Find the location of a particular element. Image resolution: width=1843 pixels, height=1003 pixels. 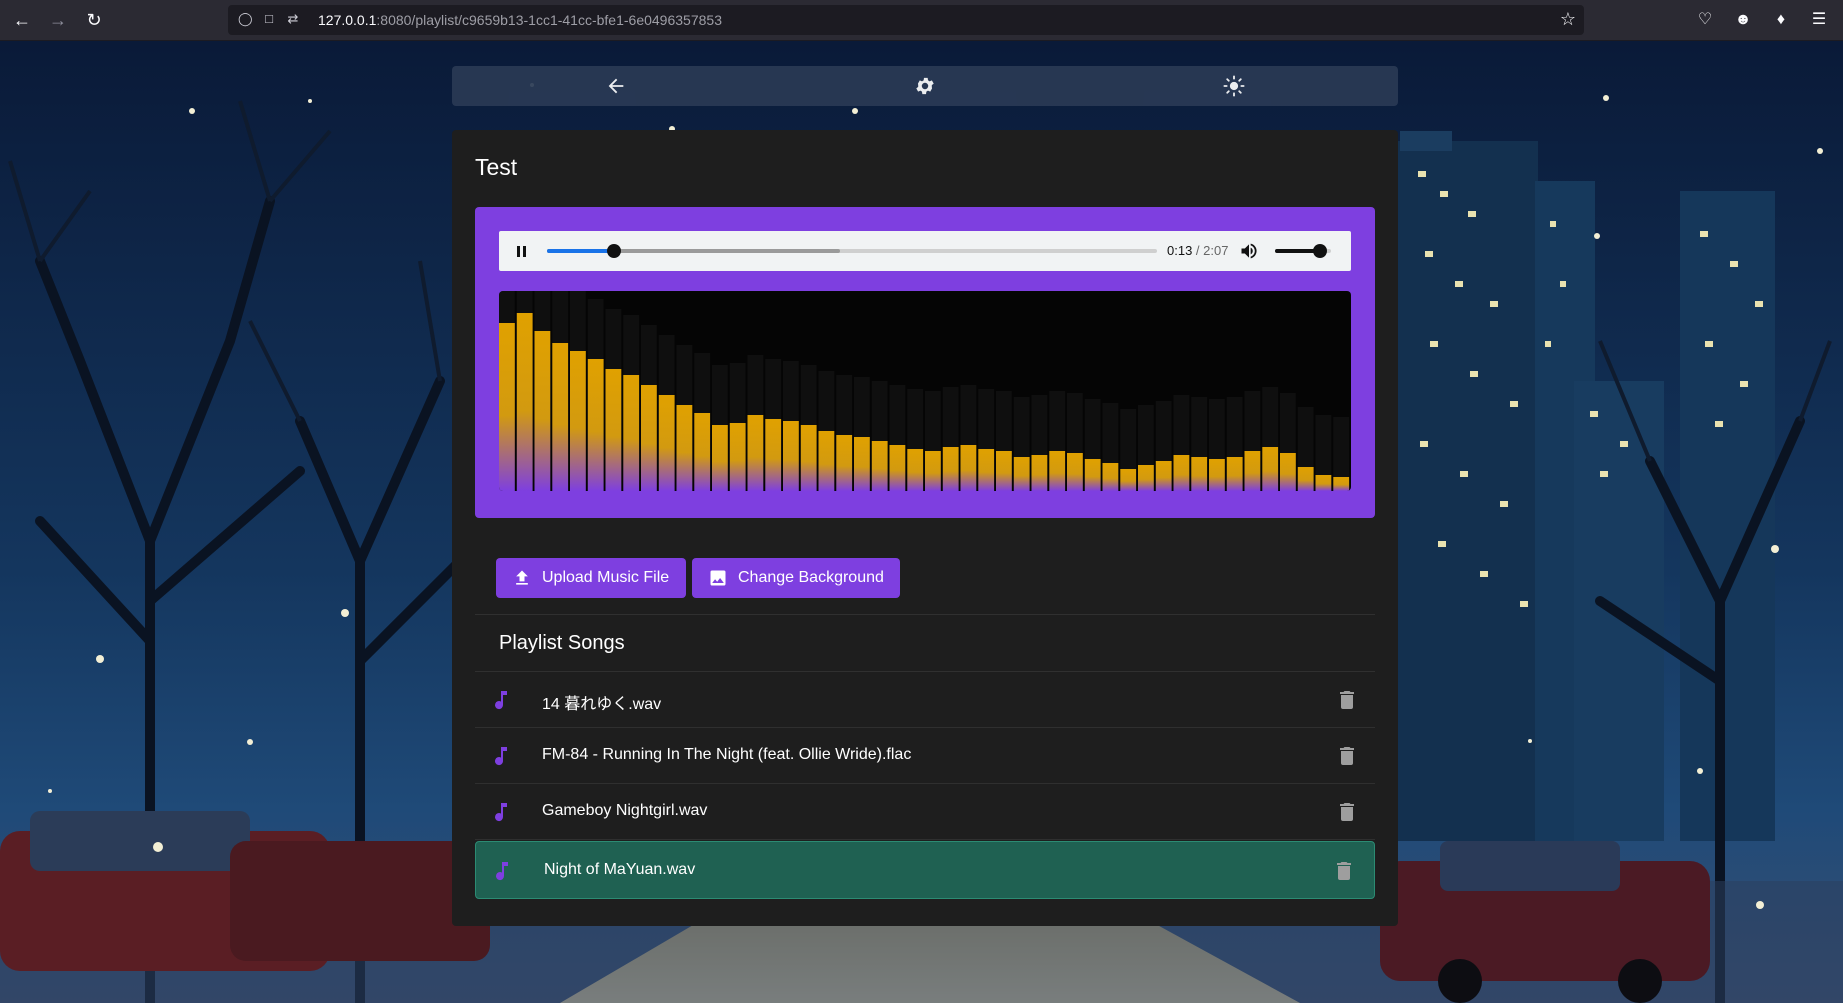

time-display: 0:13 / 2:07 is located at coordinates (1197, 250).